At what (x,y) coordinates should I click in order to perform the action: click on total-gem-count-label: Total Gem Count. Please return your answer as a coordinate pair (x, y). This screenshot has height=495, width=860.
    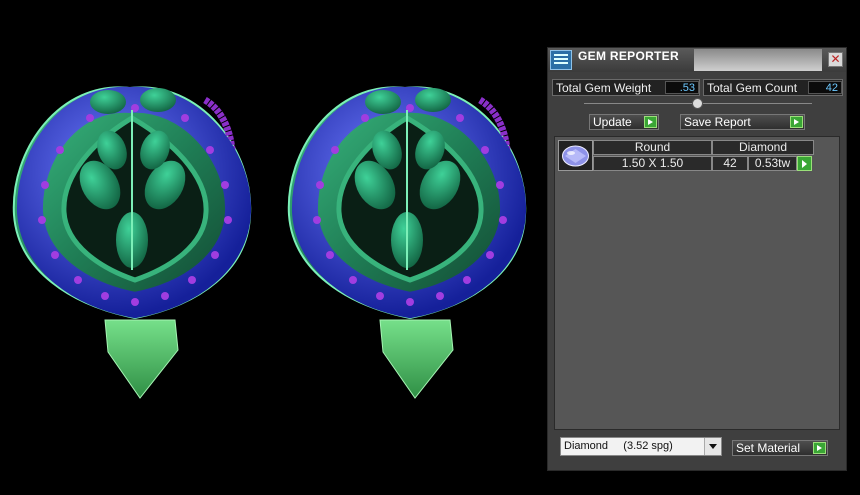
    Looking at the image, I should click on (752, 88).